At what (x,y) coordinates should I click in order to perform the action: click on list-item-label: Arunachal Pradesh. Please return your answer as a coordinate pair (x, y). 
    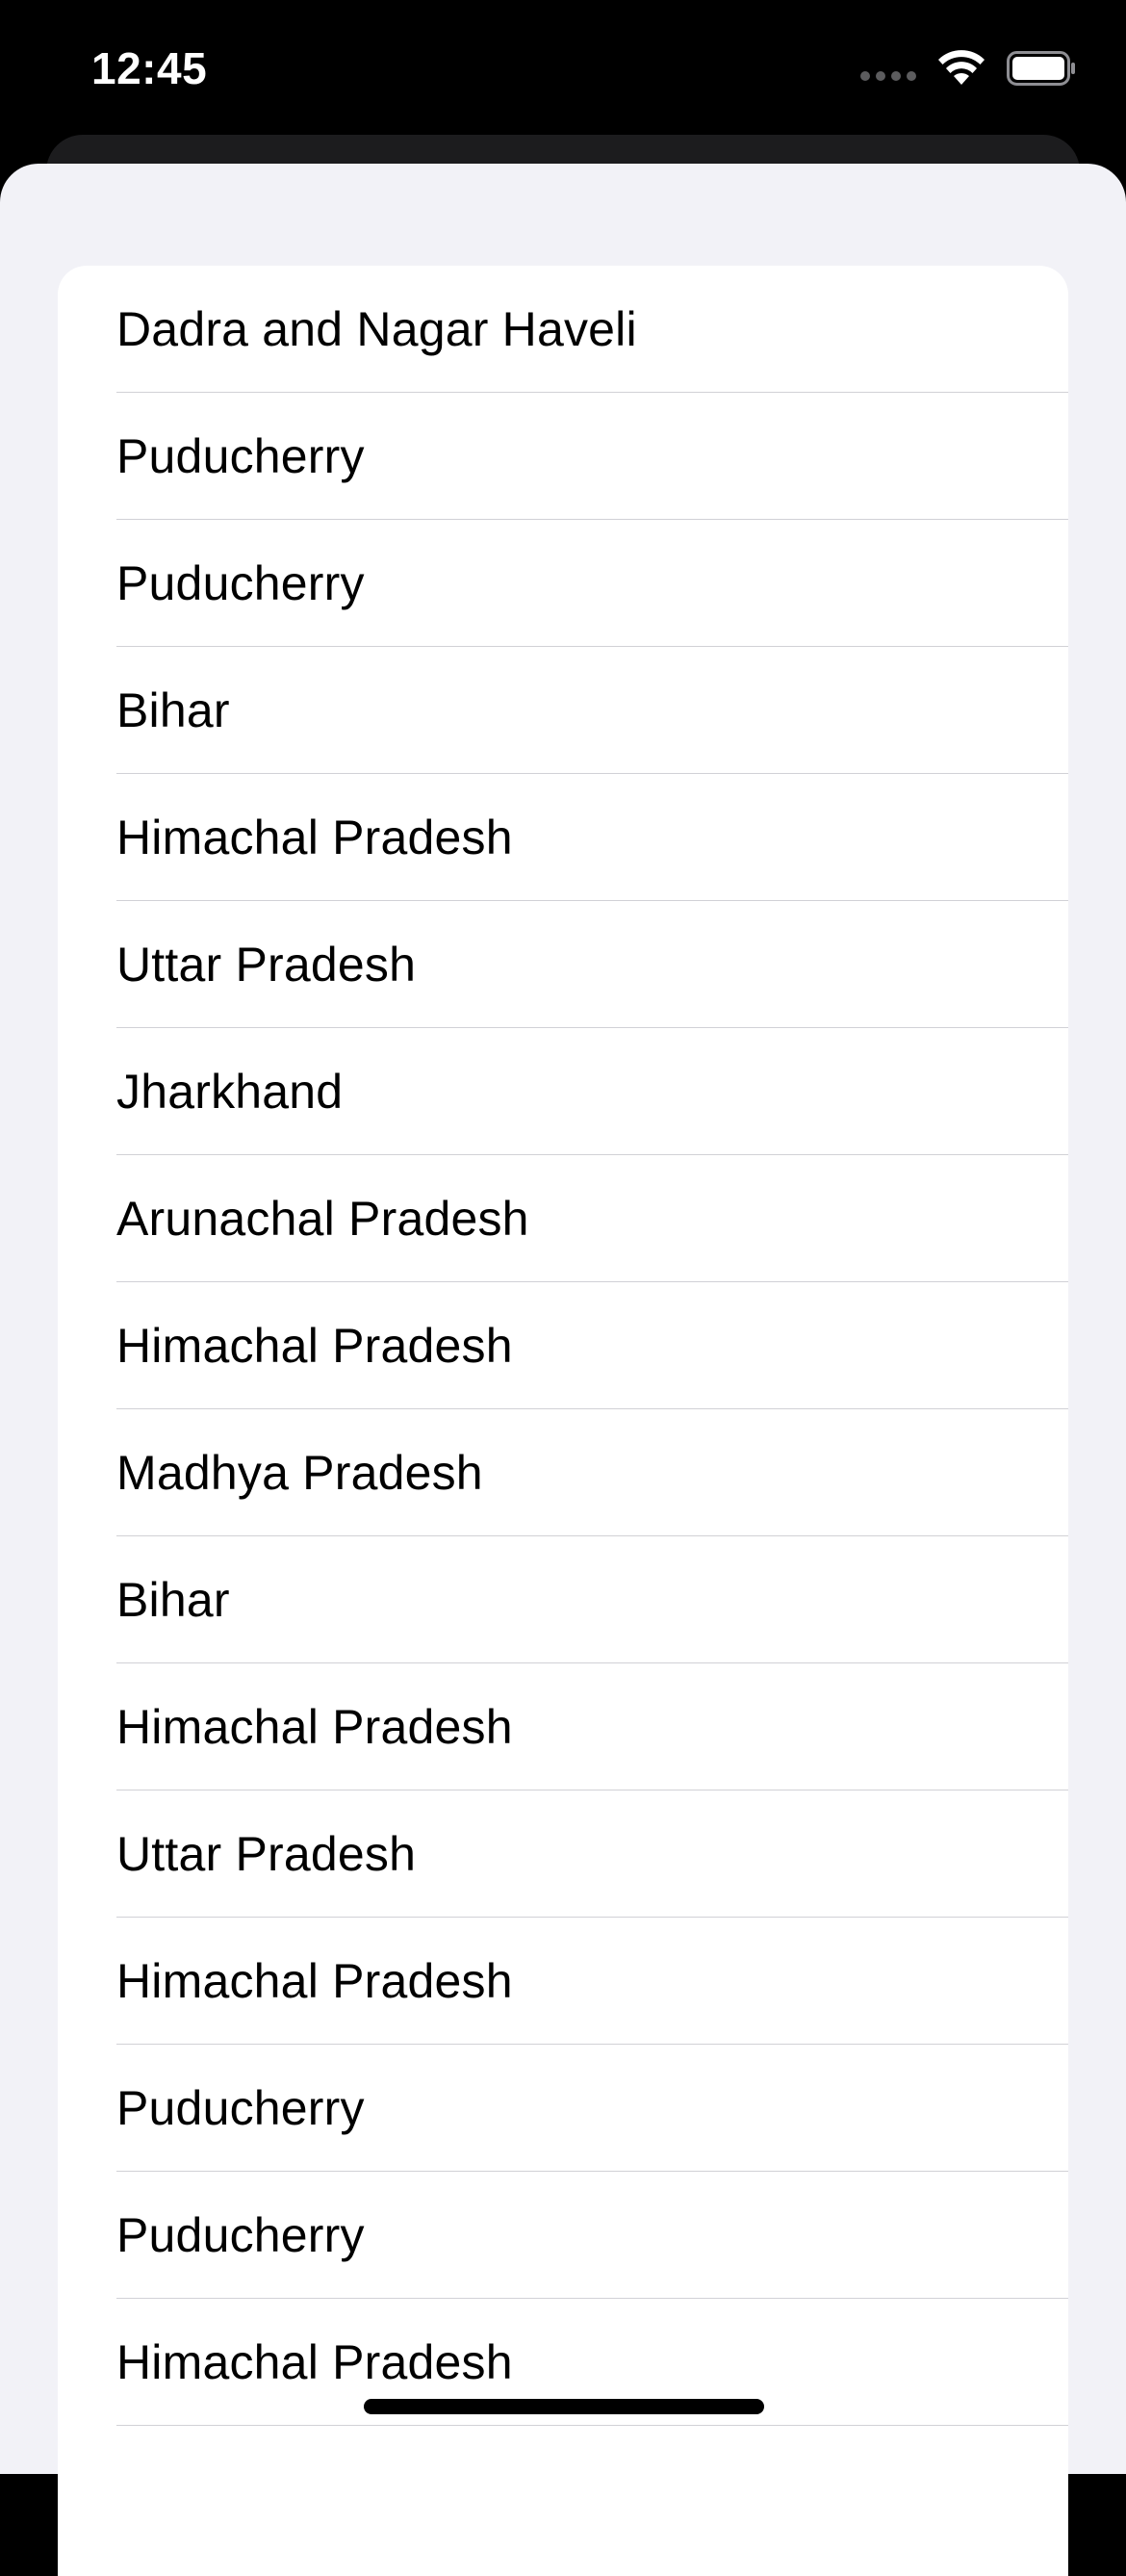
    Looking at the image, I should click on (323, 1219).